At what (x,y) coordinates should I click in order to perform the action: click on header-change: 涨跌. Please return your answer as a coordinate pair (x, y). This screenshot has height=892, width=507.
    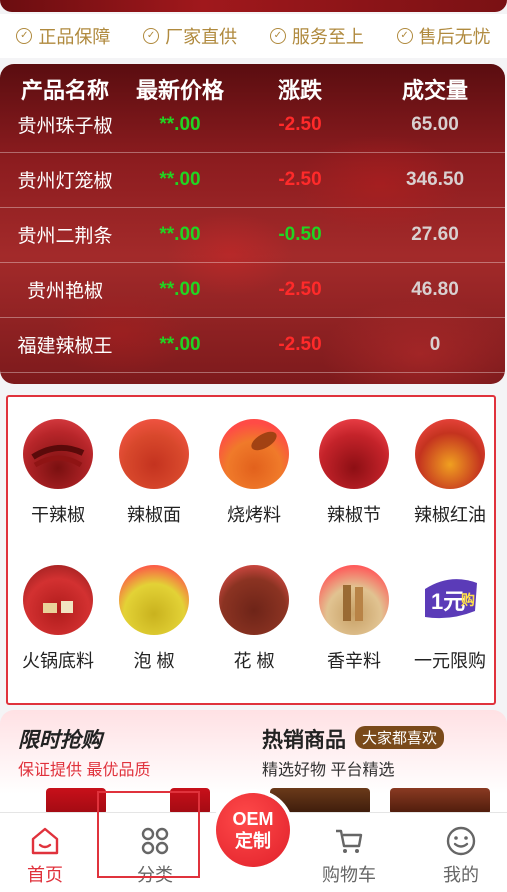
    Looking at the image, I should click on (299, 90).